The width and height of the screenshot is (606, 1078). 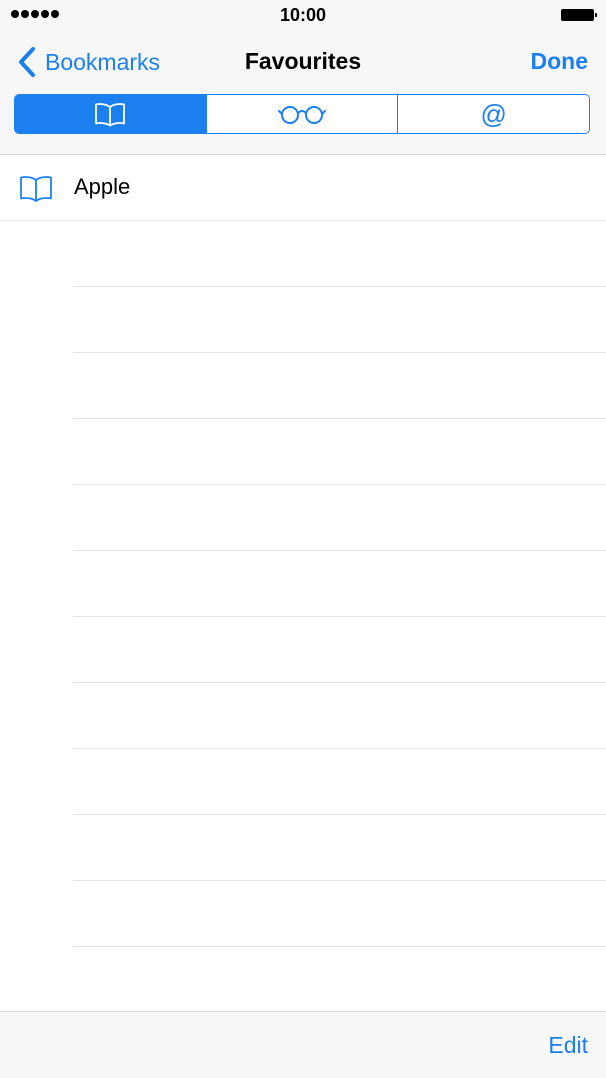 I want to click on glasses-icon, so click(x=302, y=115).